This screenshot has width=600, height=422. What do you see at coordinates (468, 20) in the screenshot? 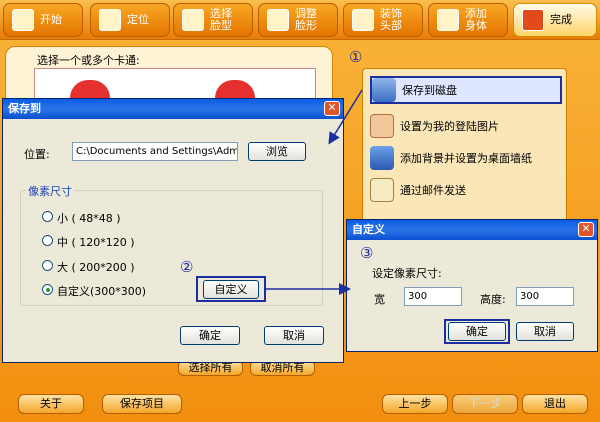
I see `step-add-body-button: 添加 身体` at bounding box center [468, 20].